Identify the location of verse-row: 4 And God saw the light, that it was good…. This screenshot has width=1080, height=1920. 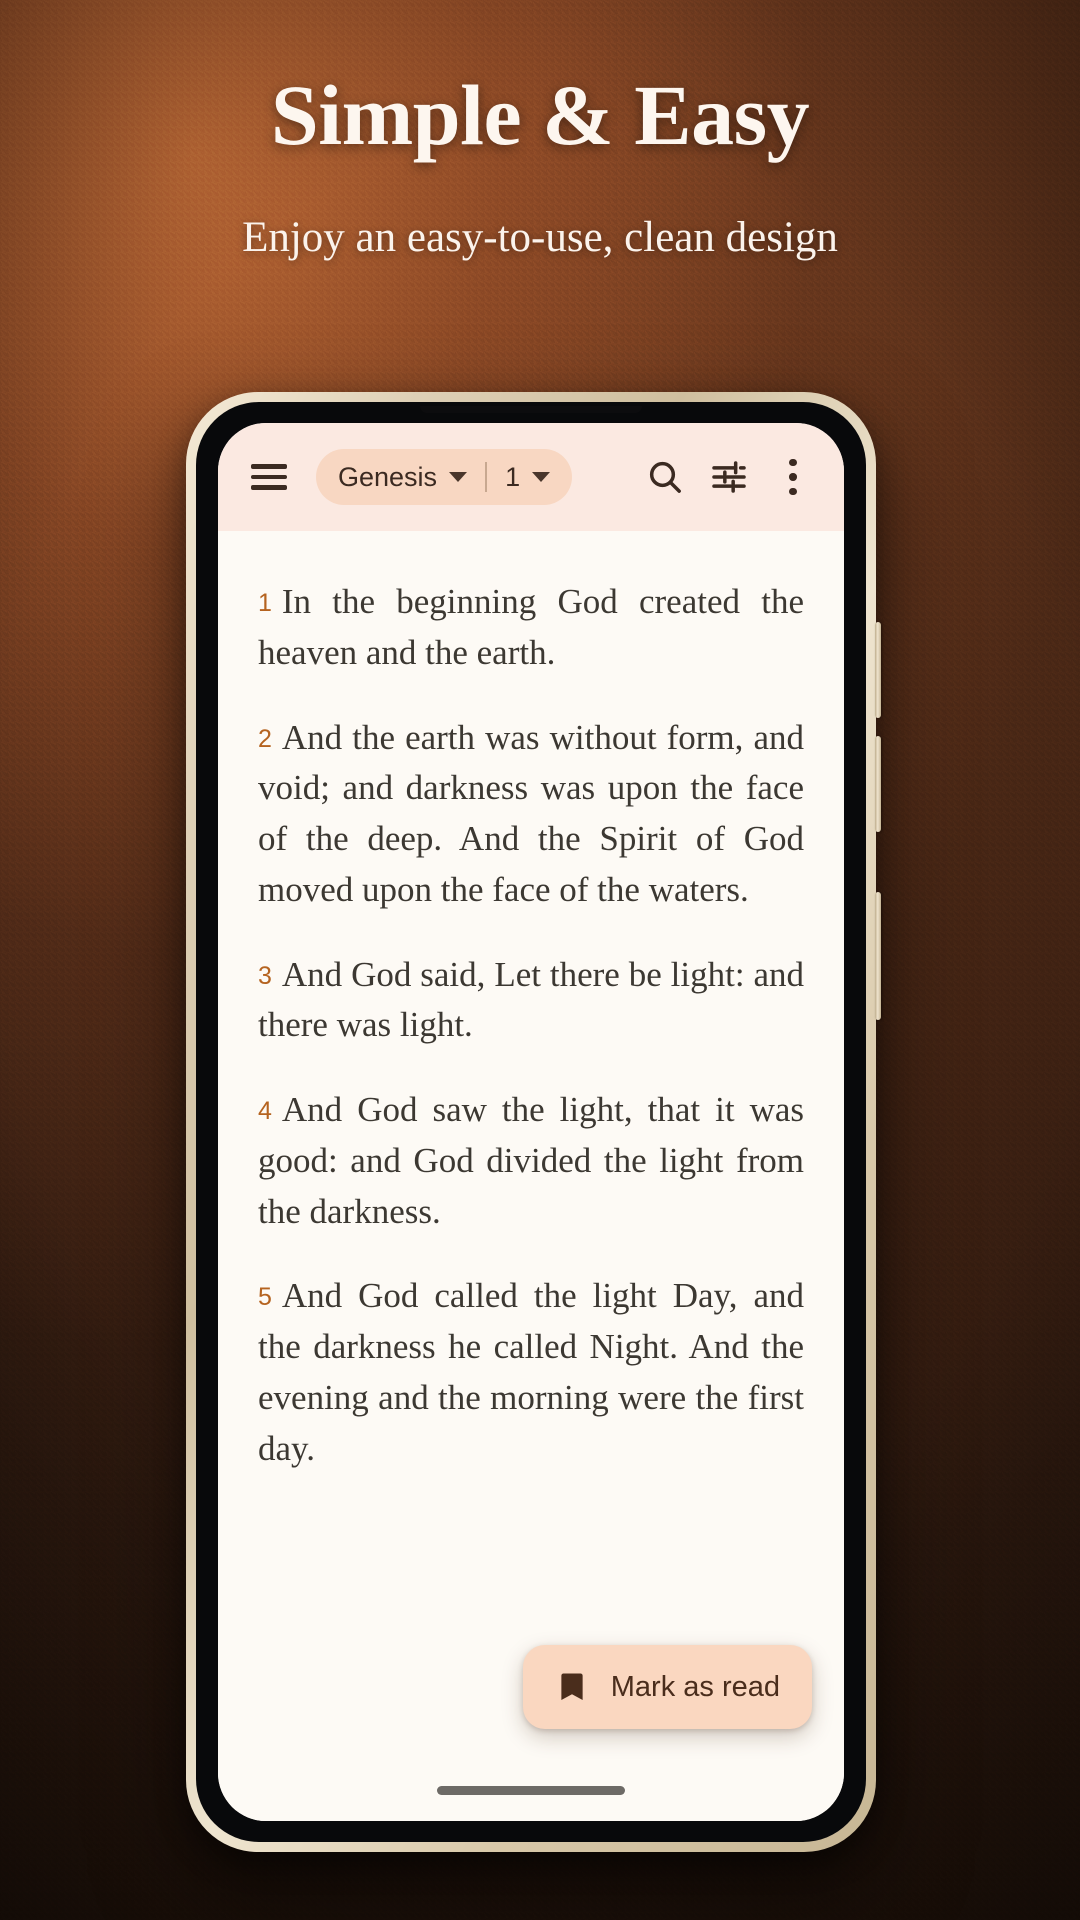
(531, 1161).